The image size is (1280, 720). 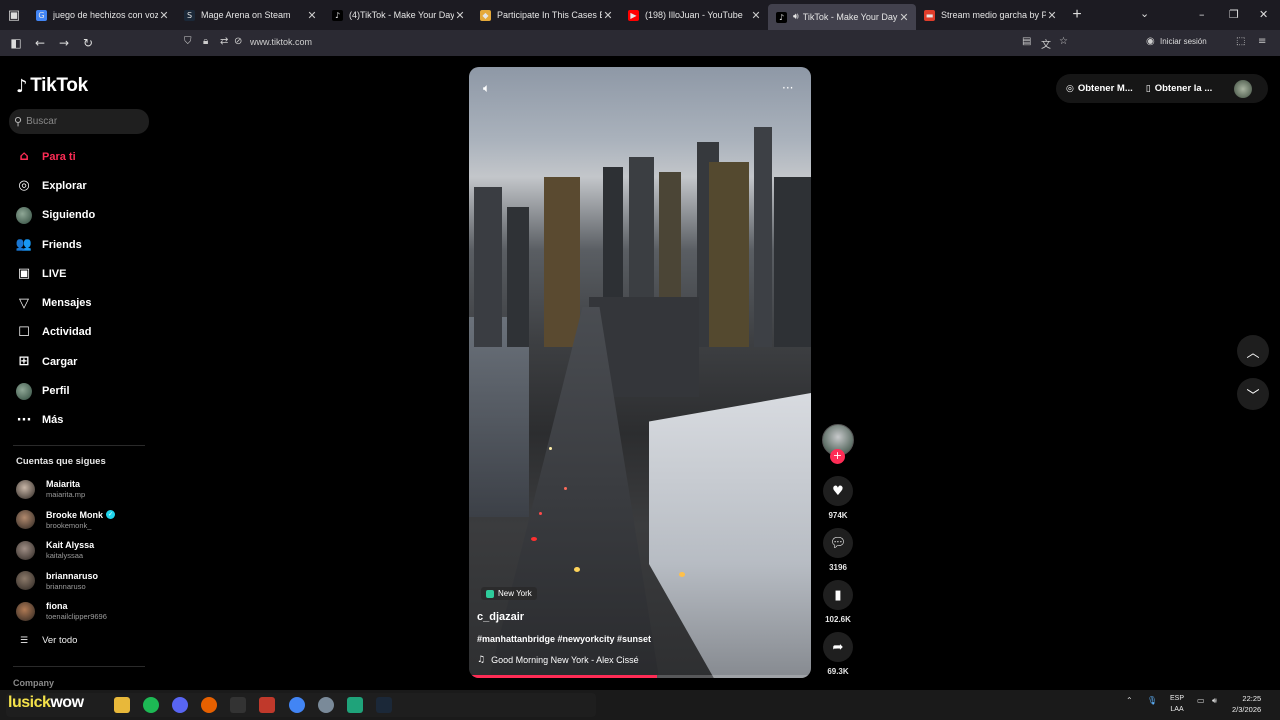 What do you see at coordinates (238, 705) in the screenshot?
I see `game-app-icon` at bounding box center [238, 705].